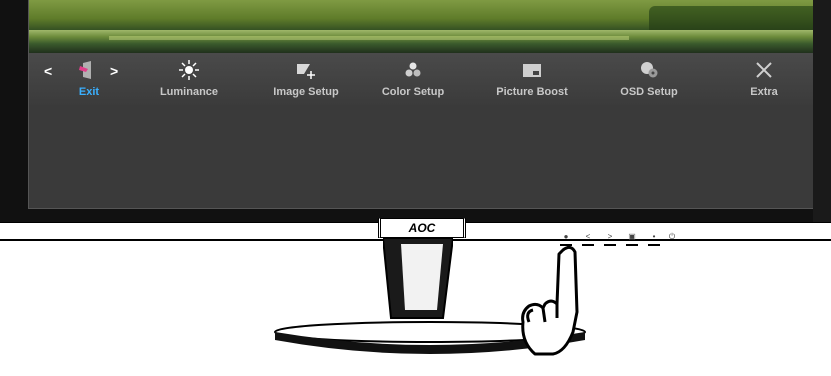 The image size is (831, 376). Describe the element at coordinates (764, 92) in the screenshot. I see `osd-label-extra: Extra` at that location.